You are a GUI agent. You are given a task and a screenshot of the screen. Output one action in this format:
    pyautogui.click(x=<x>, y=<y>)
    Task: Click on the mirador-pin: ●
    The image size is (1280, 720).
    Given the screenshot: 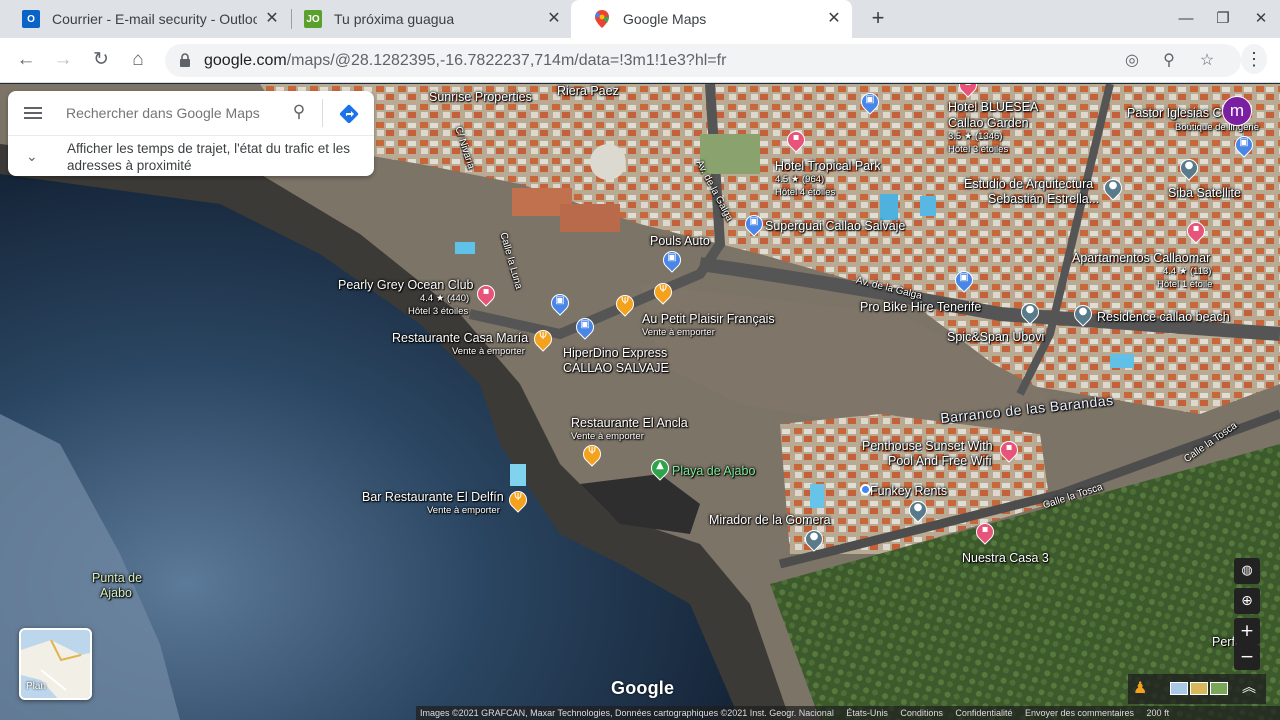 What is the action you would take?
    pyautogui.click(x=814, y=539)
    